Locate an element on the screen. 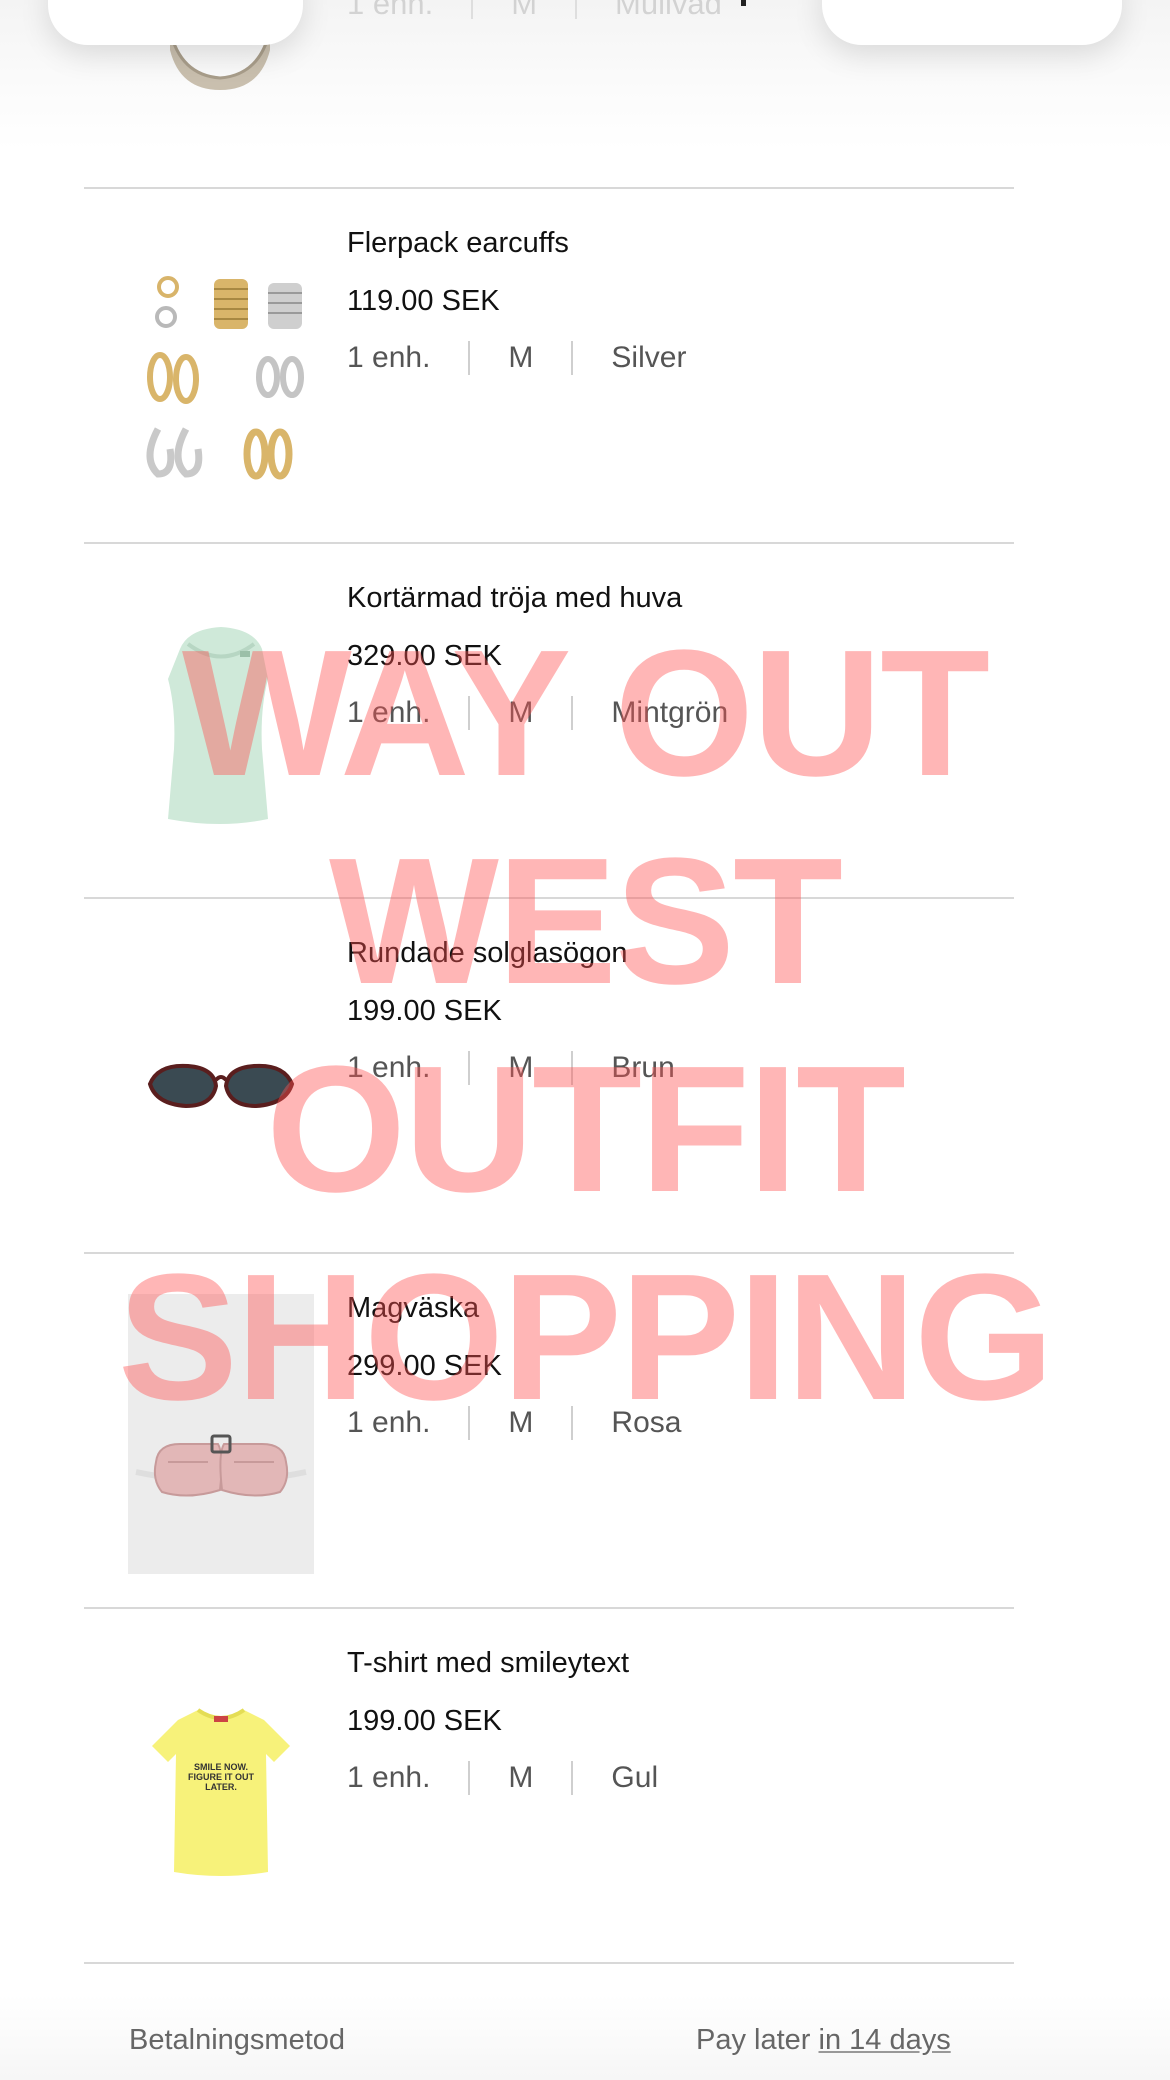 This screenshot has width=1170, height=2080. previous-item-qty: 1 enh. is located at coordinates (390, 10).